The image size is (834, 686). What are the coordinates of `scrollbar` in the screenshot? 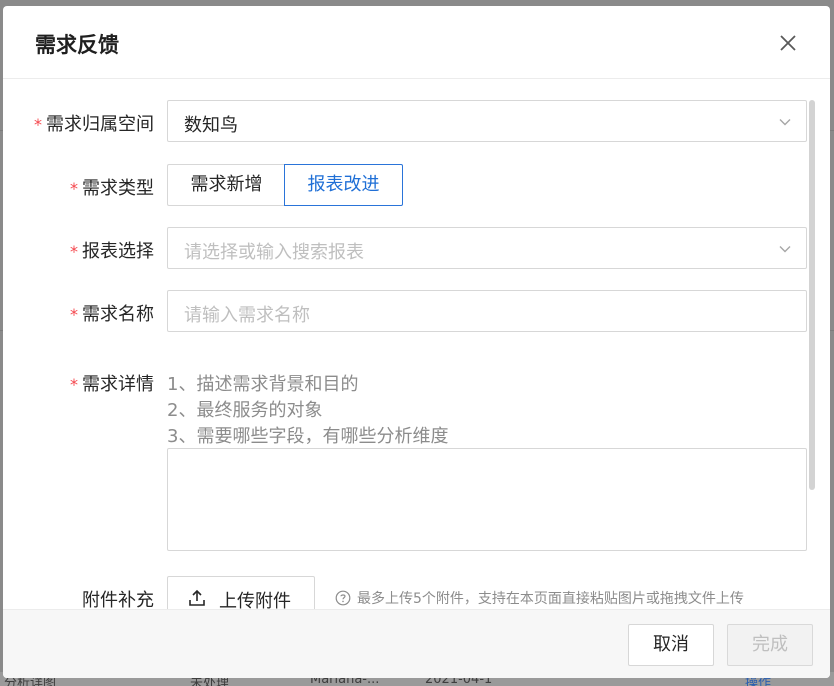 It's located at (812, 295).